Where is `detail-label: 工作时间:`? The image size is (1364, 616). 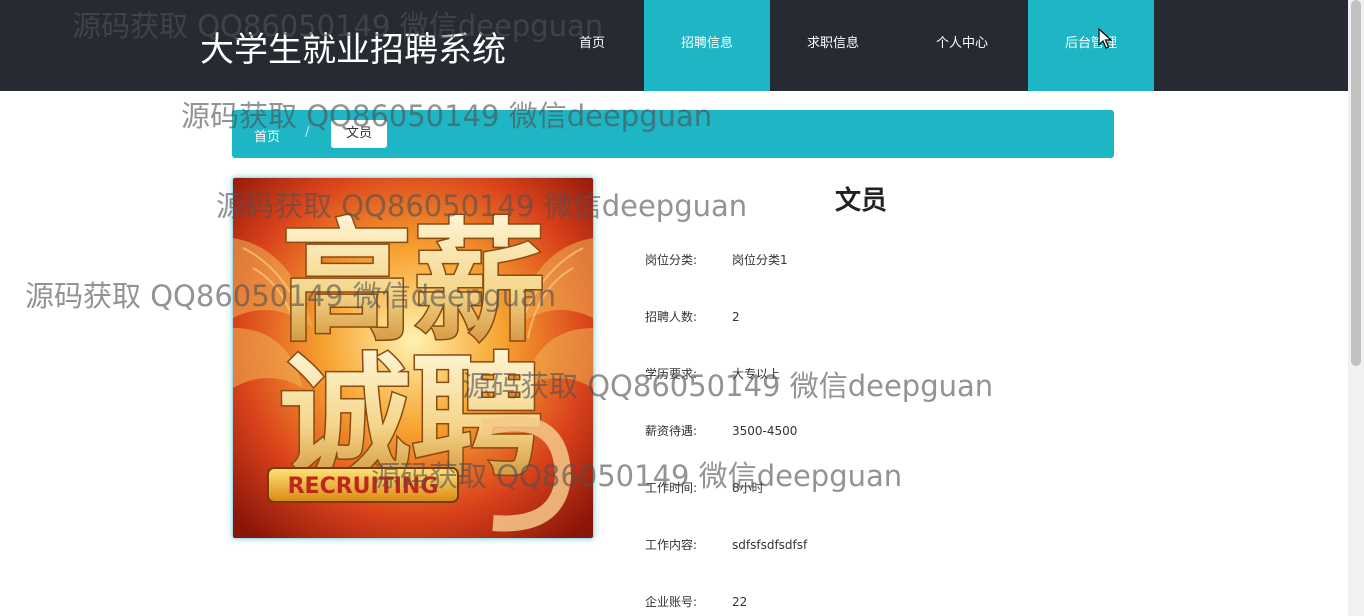
detail-label: 工作时间: is located at coordinates (671, 488).